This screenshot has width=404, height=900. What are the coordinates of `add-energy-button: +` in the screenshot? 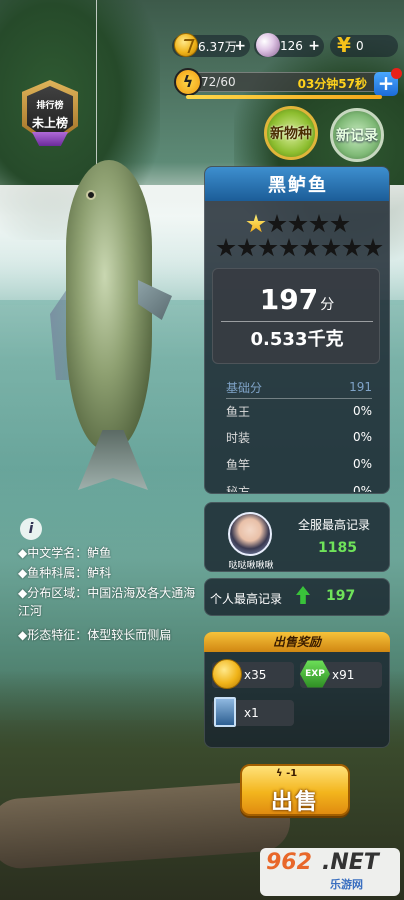 It's located at (388, 82).